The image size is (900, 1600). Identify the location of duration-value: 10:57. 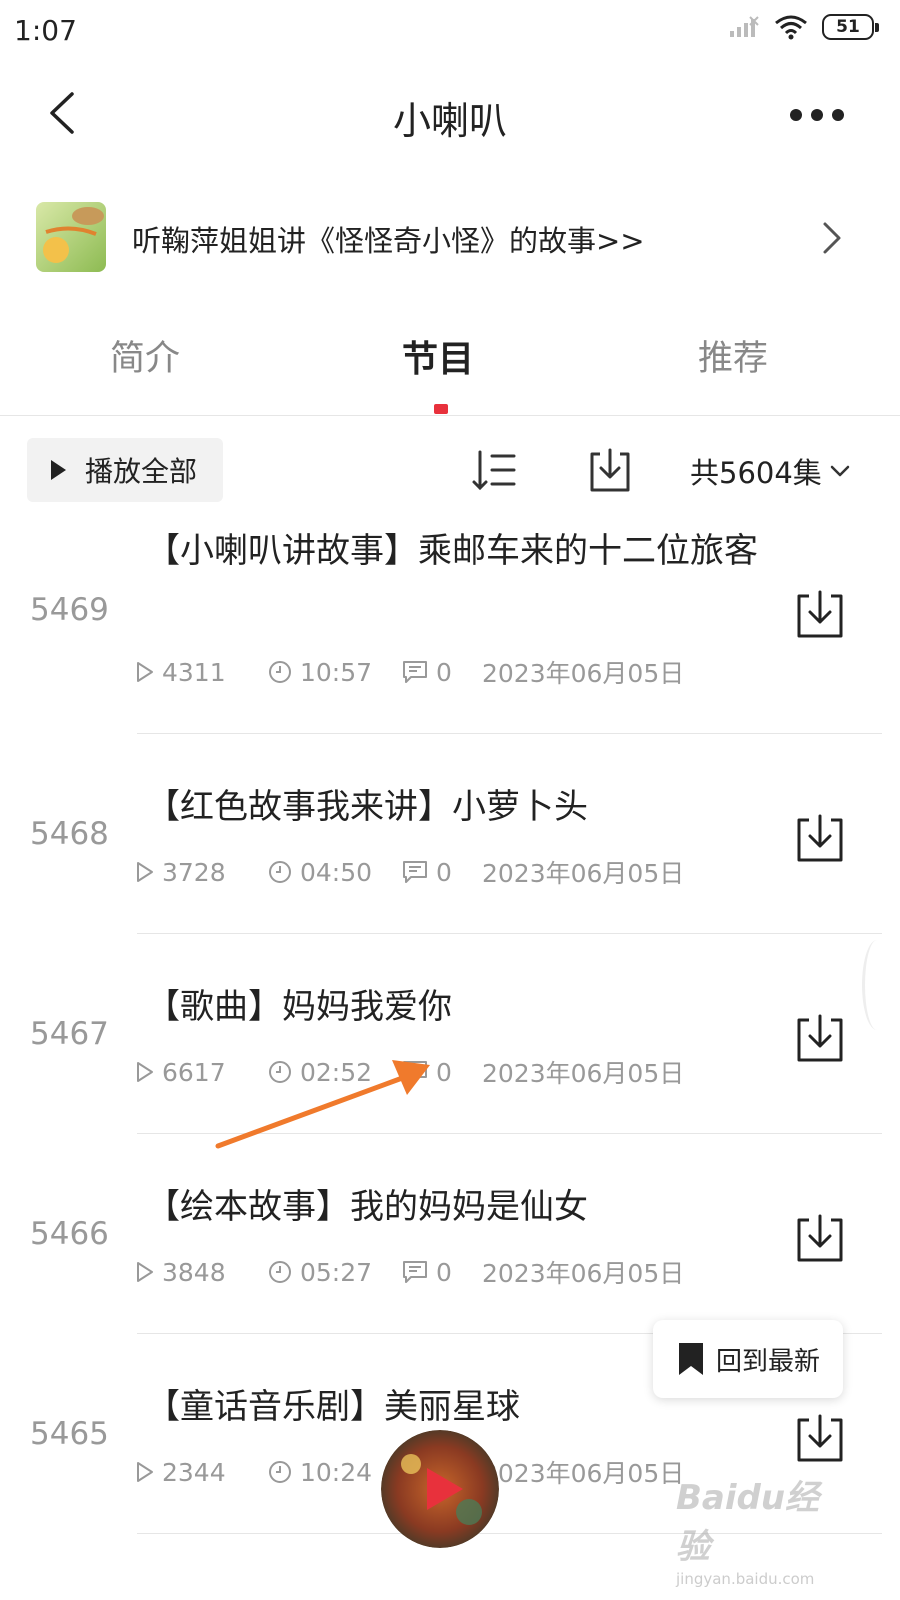
(336, 672).